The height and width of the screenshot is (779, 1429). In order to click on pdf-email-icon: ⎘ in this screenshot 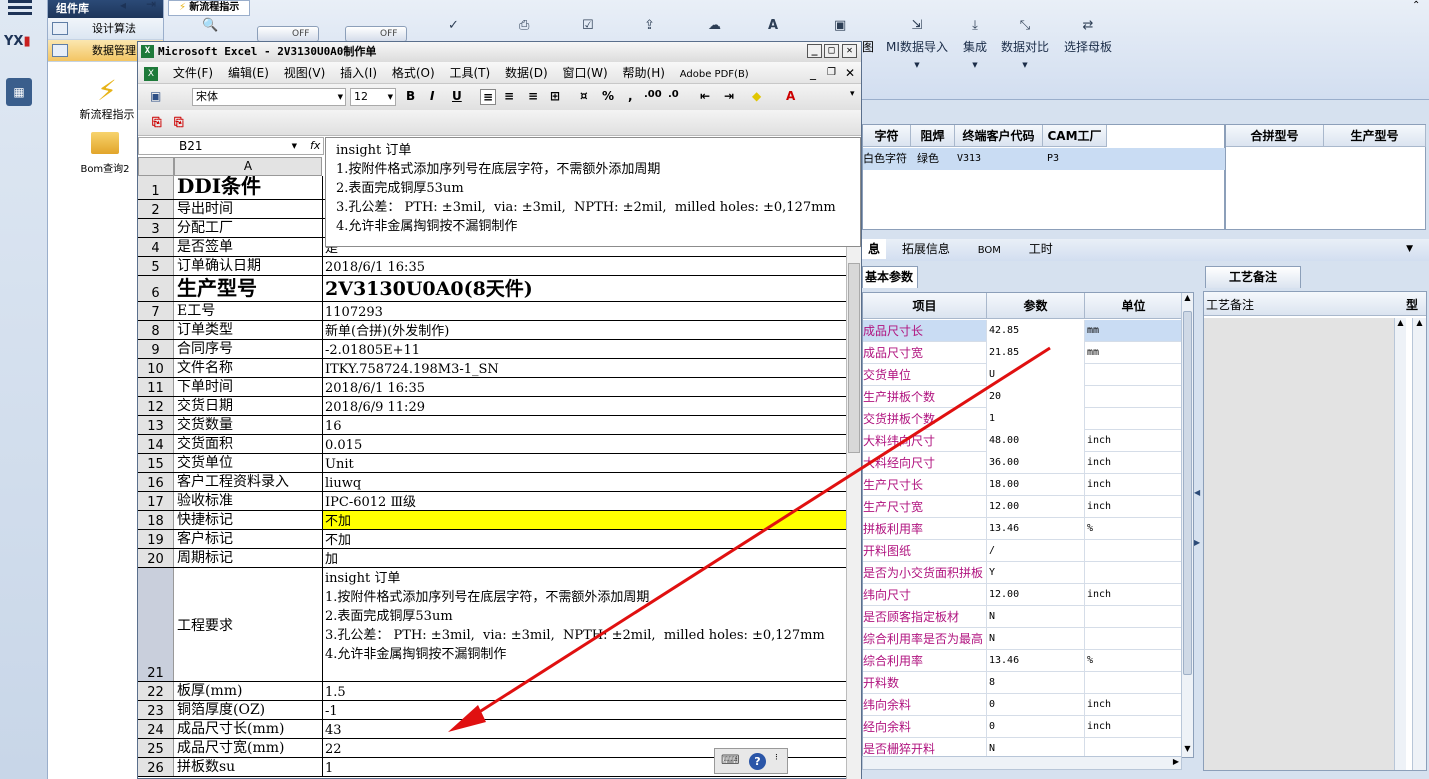, I will do `click(179, 122)`.